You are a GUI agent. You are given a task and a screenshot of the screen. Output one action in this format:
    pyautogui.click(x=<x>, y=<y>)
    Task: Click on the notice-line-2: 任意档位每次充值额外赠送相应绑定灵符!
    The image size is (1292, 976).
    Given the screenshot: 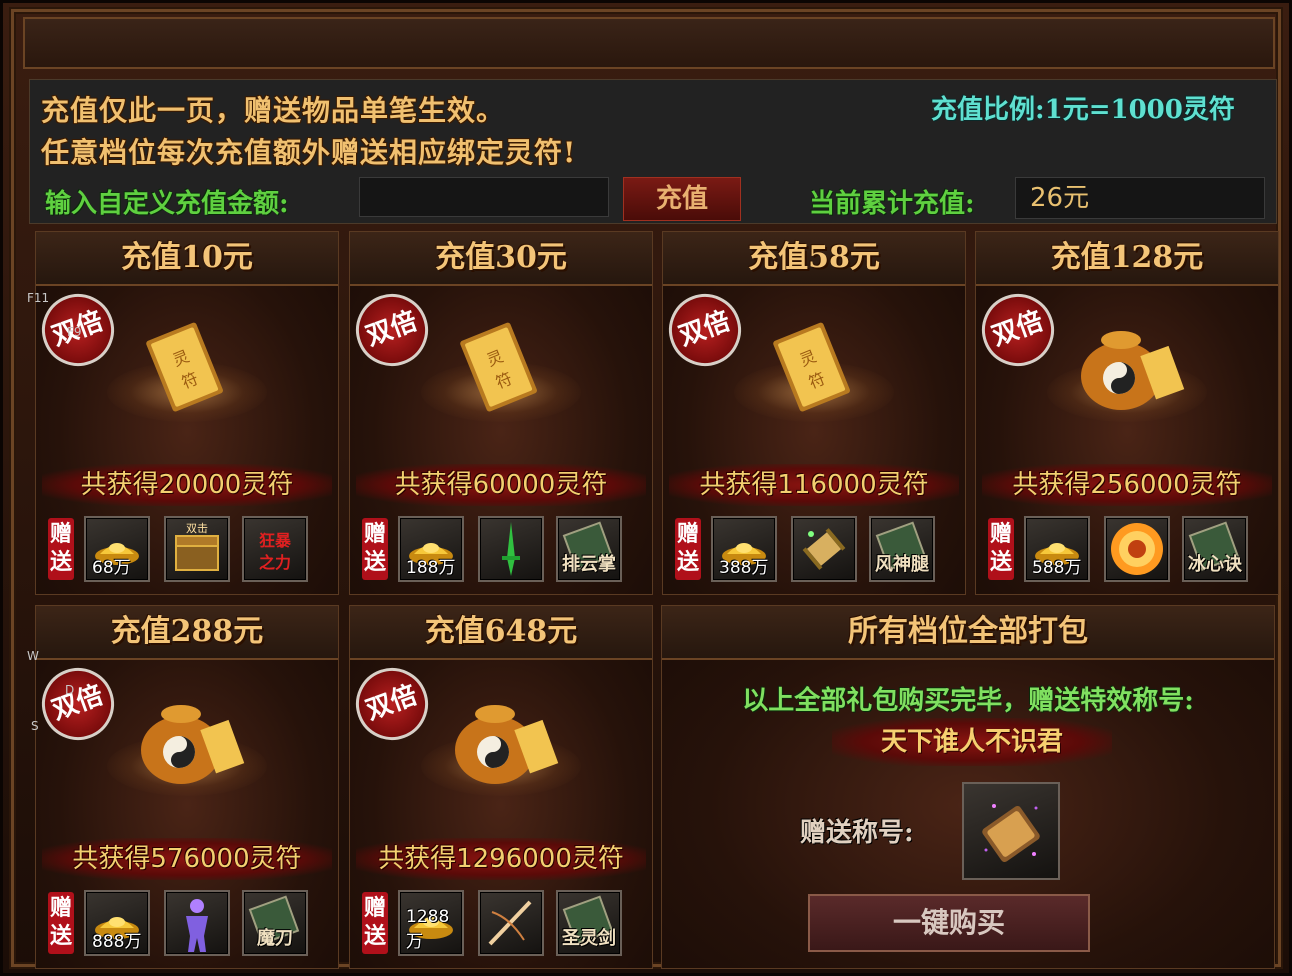 What is the action you would take?
    pyautogui.click(x=309, y=152)
    